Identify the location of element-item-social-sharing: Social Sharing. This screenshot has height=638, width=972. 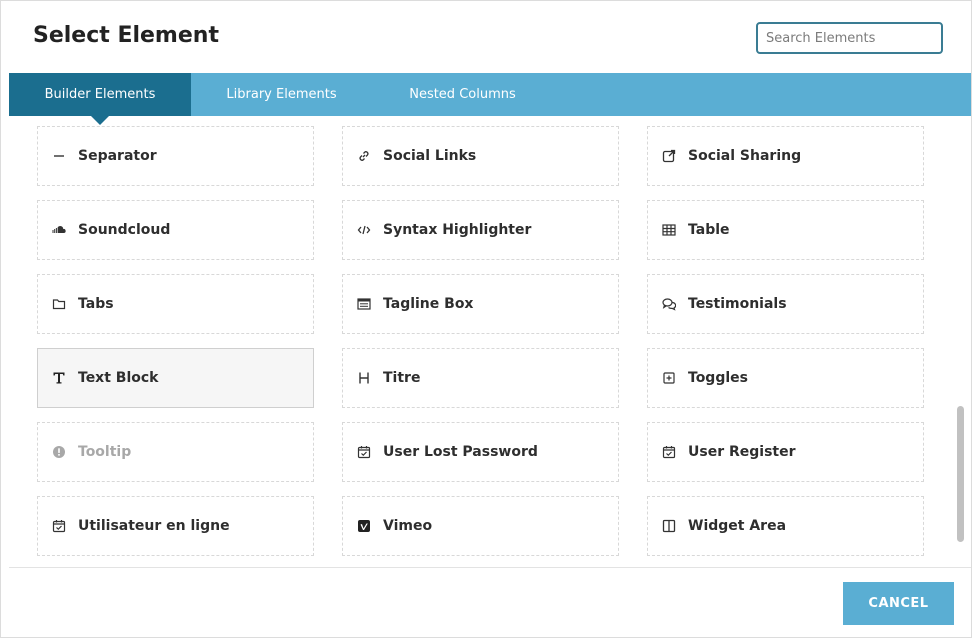
(785, 156).